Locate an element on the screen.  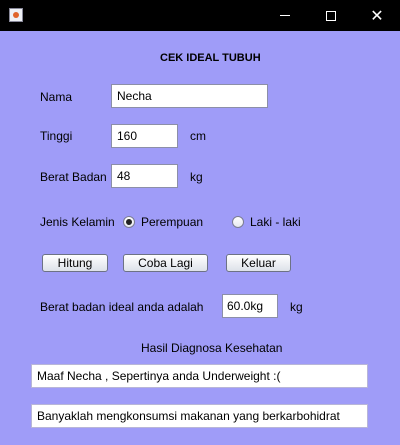
radio-unselected-icon is located at coordinates (238, 222).